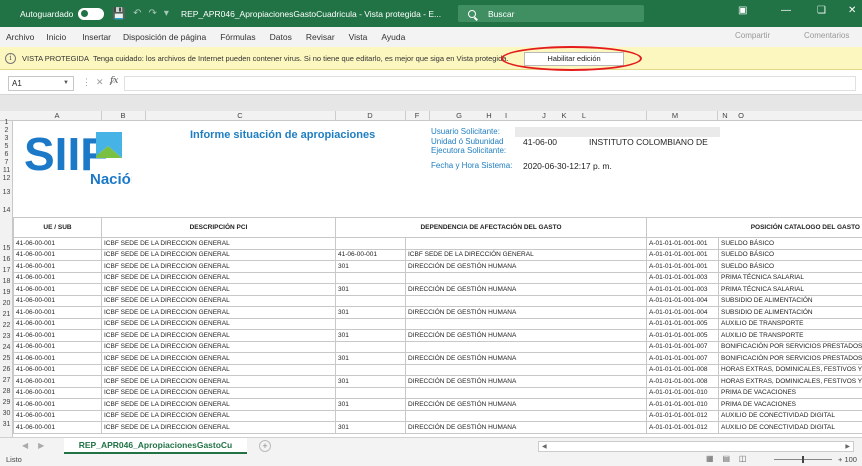  I want to click on tab-datos: Datos, so click(281, 37).